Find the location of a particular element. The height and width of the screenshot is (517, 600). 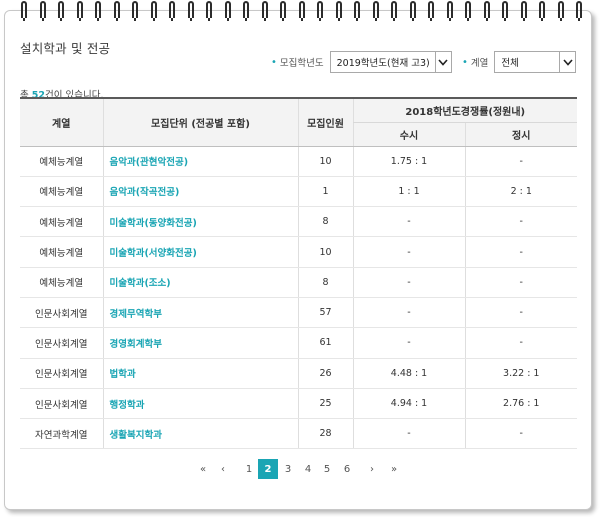

current-page-button: 2 is located at coordinates (268, 469).